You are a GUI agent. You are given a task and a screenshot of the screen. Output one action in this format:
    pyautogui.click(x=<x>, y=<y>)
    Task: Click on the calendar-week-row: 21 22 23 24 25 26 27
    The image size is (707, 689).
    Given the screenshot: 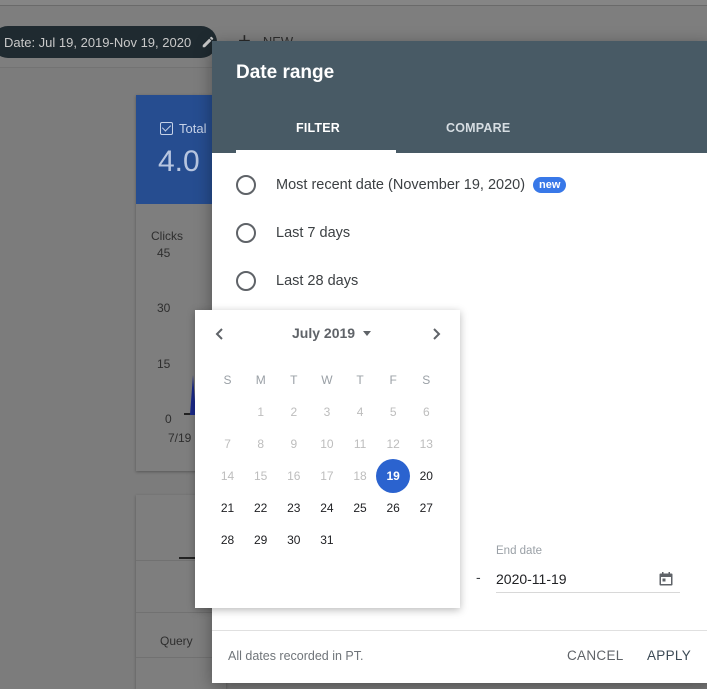 What is the action you would take?
    pyautogui.click(x=327, y=508)
    